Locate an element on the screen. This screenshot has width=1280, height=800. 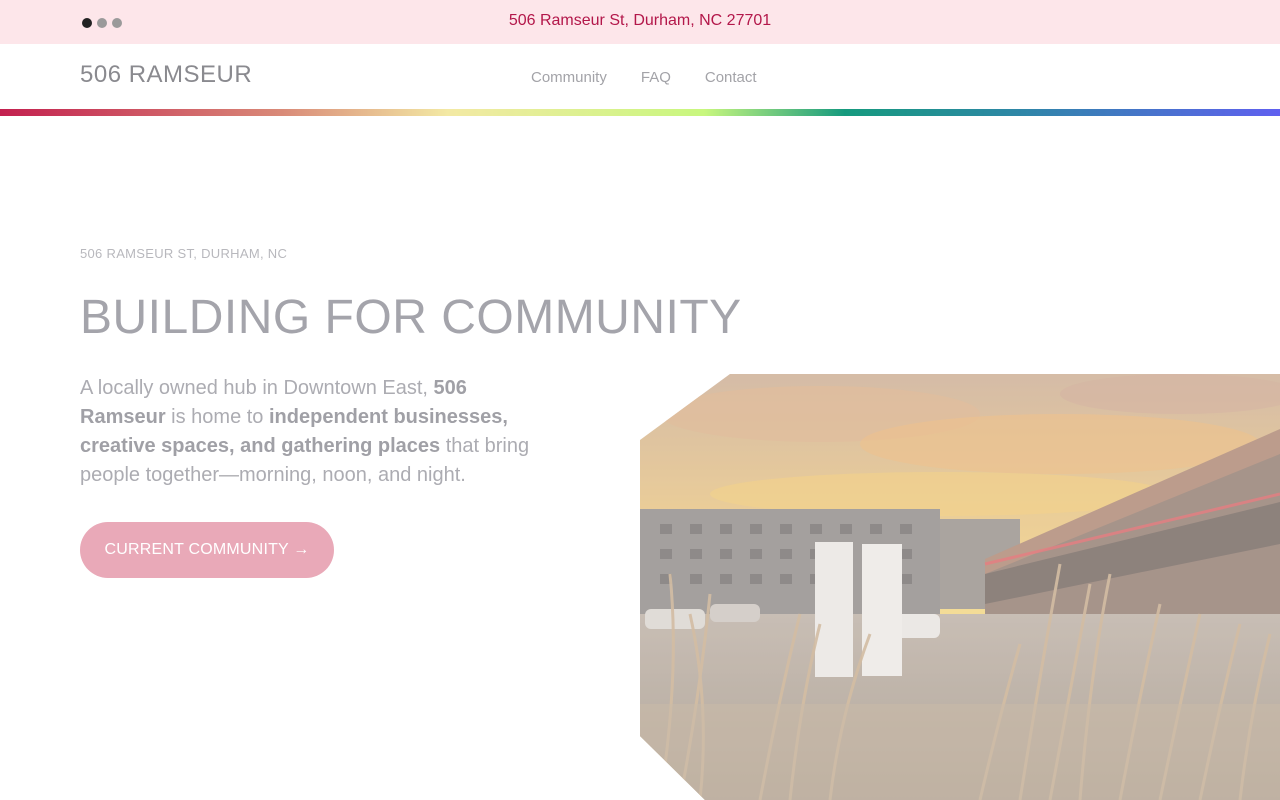
brand-logo: 506 RAMSEUR is located at coordinates (166, 75).